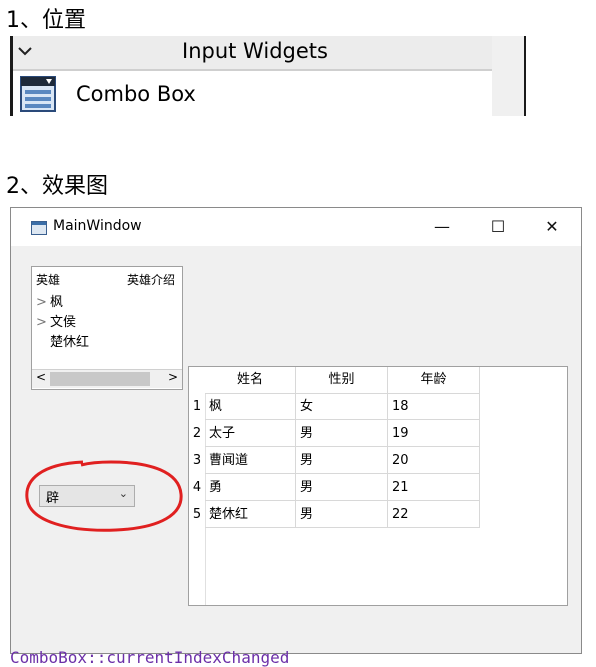 This screenshot has height=667, width=596. Describe the element at coordinates (498, 227) in the screenshot. I see `maximize-button: ☐` at that location.